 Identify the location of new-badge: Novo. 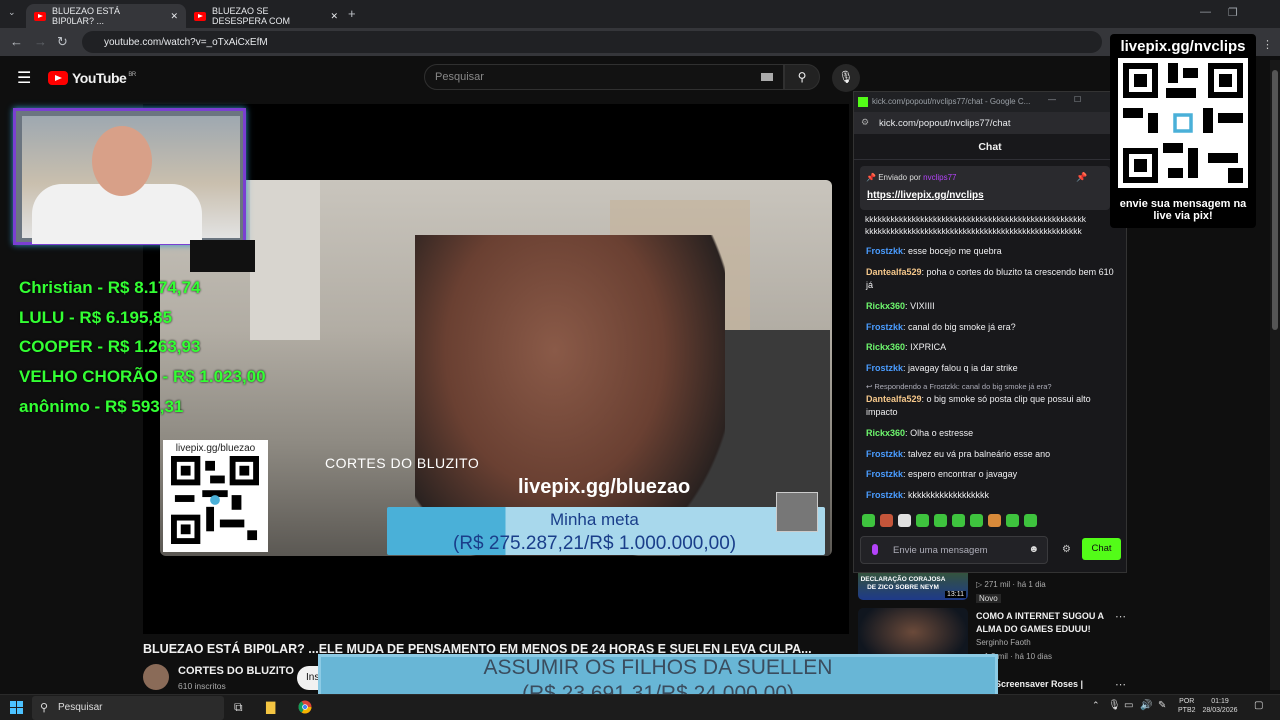
(988, 598).